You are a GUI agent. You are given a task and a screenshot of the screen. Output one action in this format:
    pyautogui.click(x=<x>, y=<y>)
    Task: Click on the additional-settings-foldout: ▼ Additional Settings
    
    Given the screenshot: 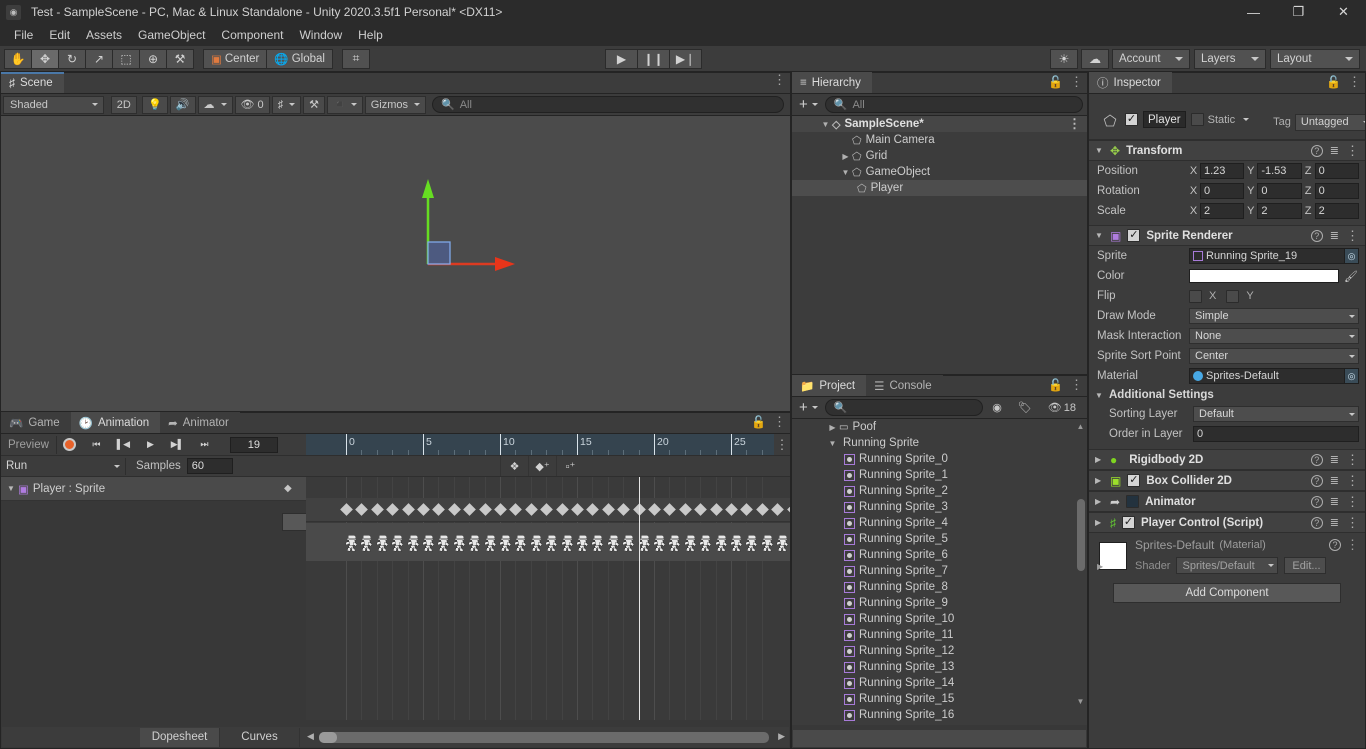 What is the action you would take?
    pyautogui.click(x=1227, y=395)
    